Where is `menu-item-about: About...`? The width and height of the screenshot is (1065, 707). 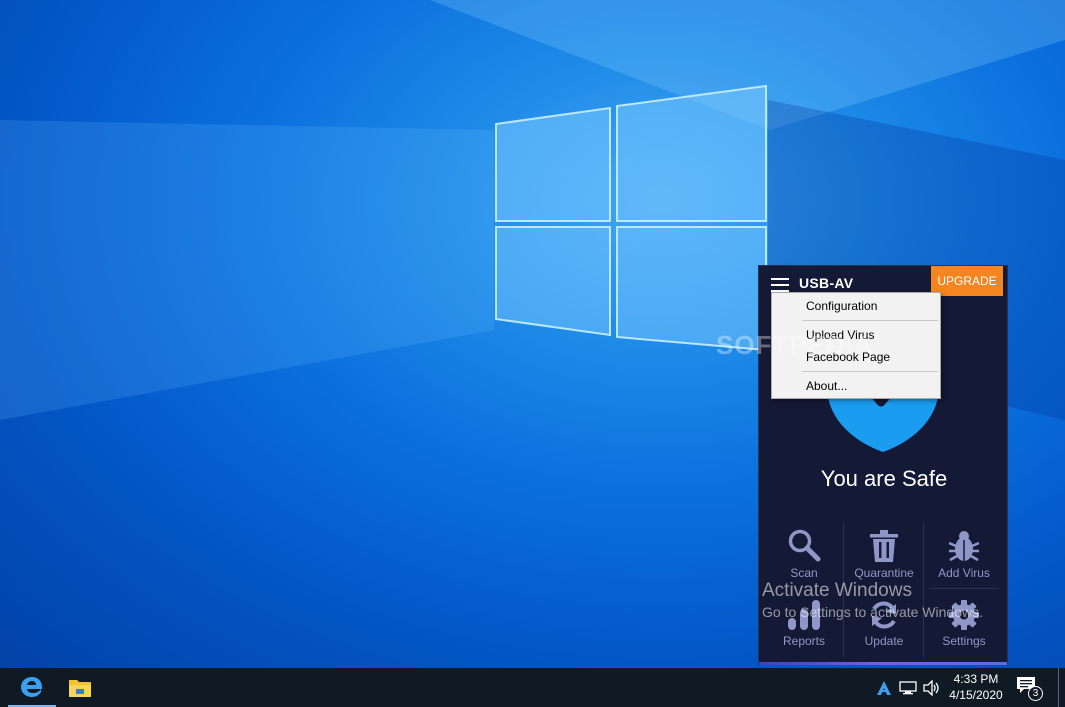 menu-item-about: About... is located at coordinates (826, 386).